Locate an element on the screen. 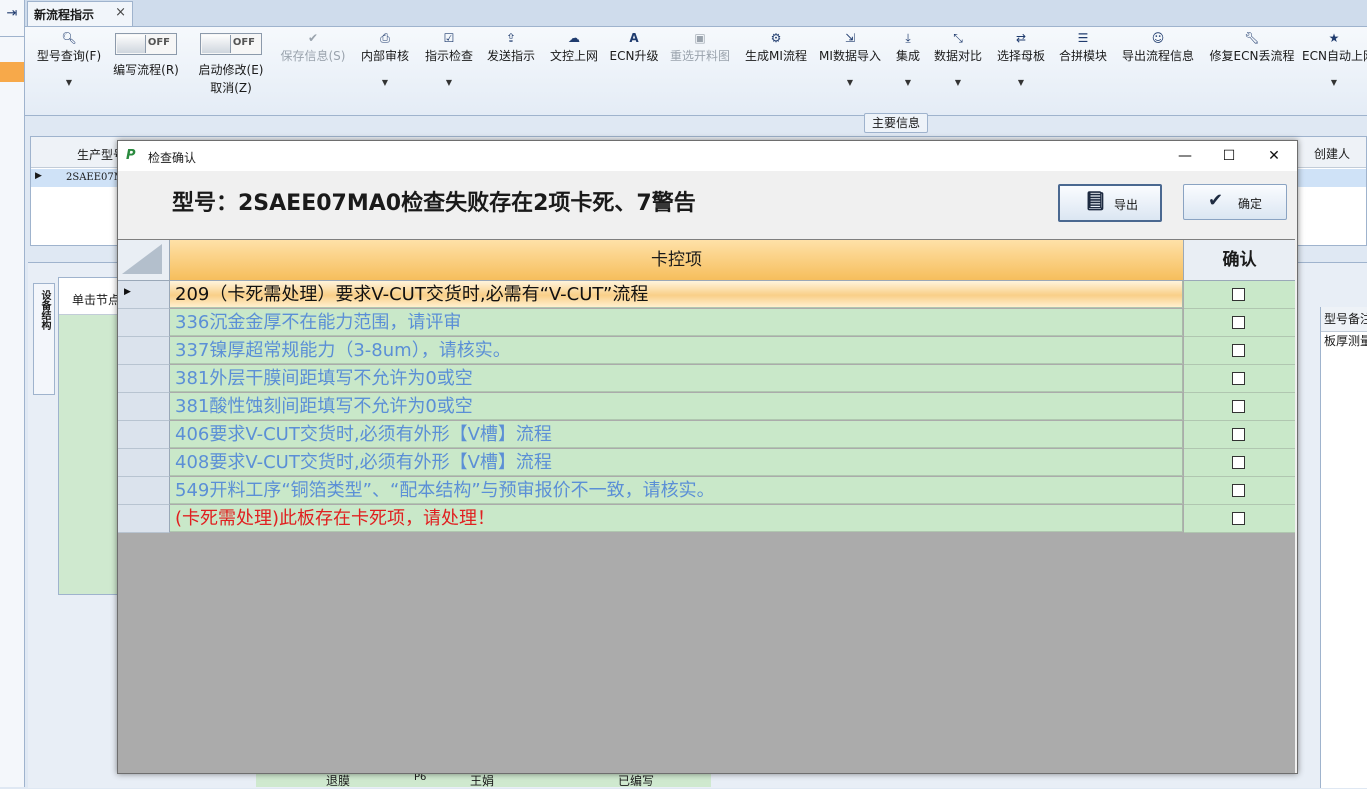 Image resolution: width=1367 pixels, height=789 pixels. select-all-corner is located at coordinates (144, 260).